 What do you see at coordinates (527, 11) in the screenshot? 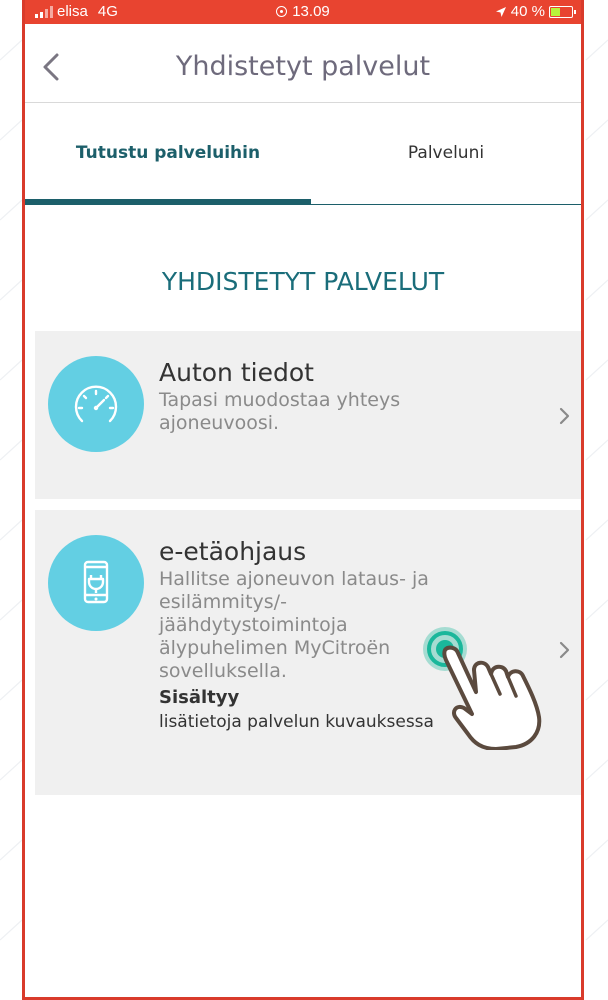
I see `battery-percent: 40 %` at bounding box center [527, 11].